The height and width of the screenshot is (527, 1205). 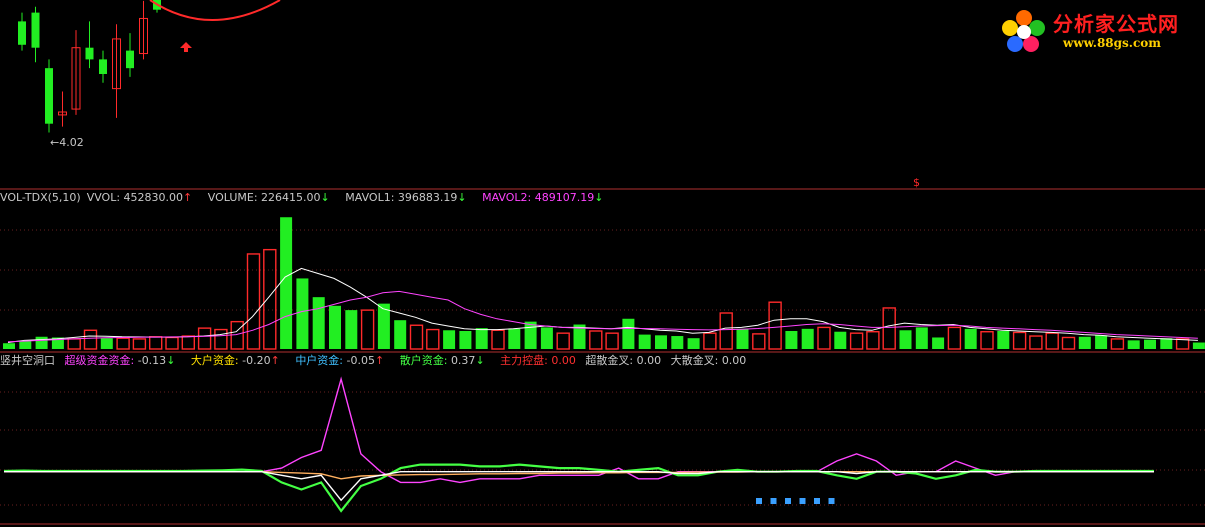 I want to click on f1-value: -0.13, so click(x=152, y=360).